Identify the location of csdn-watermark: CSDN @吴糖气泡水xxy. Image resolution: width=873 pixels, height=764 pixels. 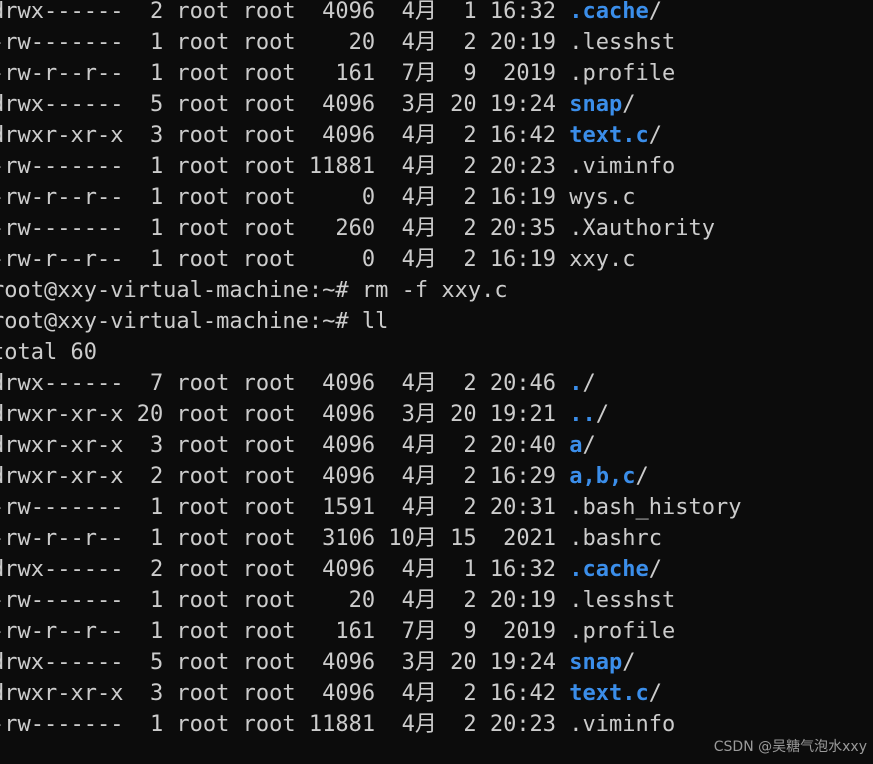
(790, 747).